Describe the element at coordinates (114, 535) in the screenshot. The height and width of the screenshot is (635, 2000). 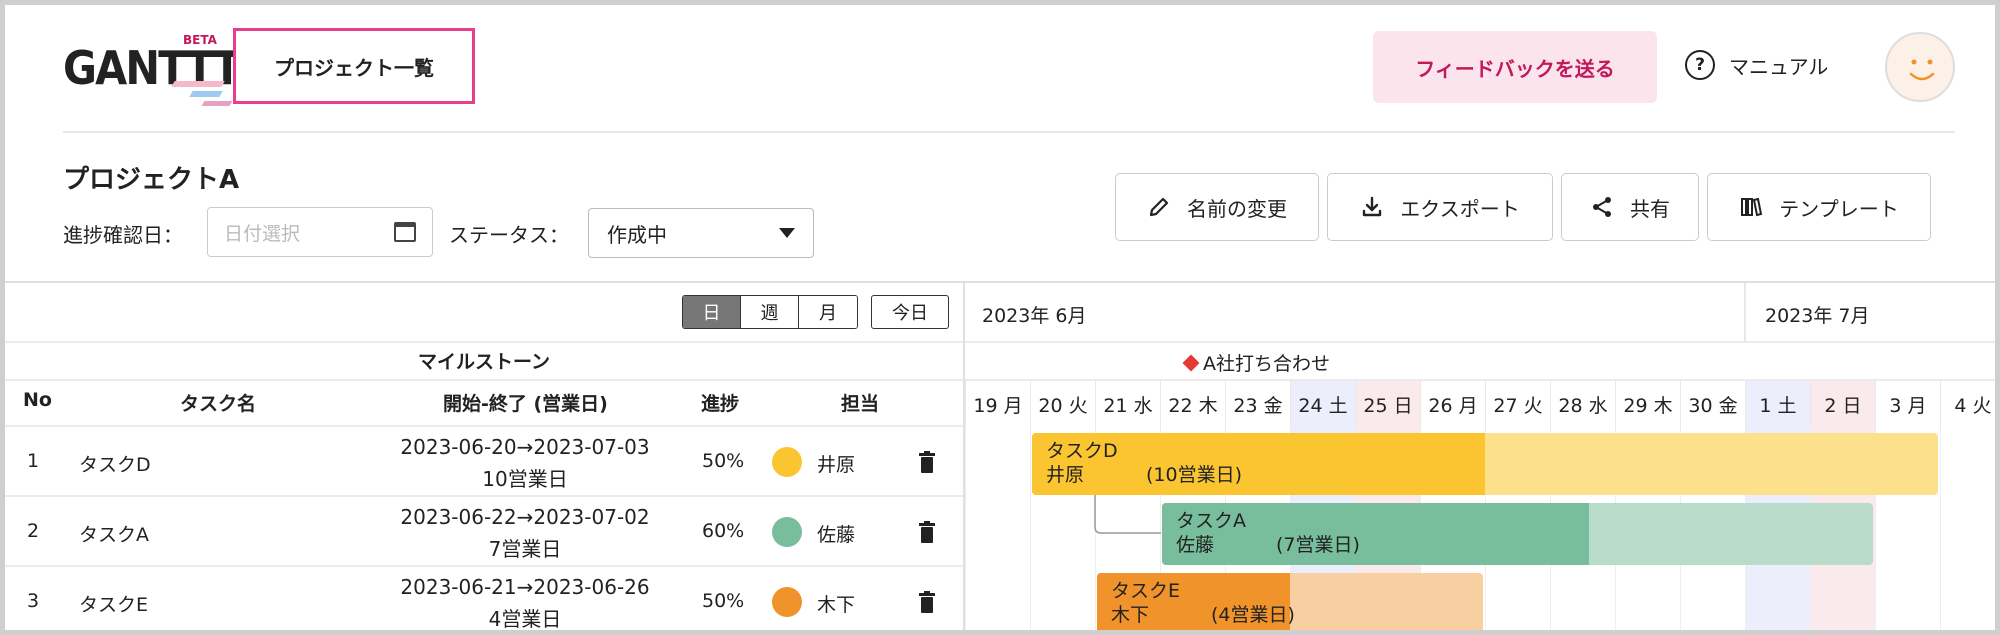
I see `task-name: タスクA` at that location.